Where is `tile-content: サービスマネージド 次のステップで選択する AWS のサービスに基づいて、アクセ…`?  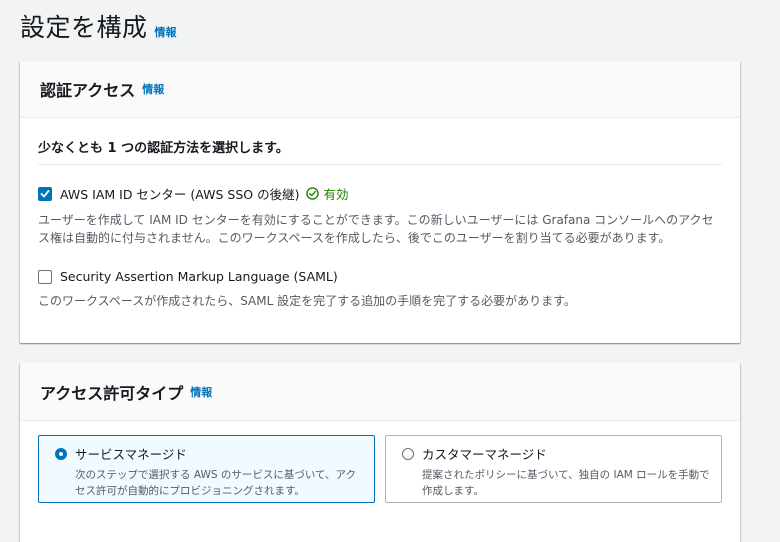 tile-content: サービスマネージド 次のステップで選択する AWS のサービスに基づいて、アクセ… is located at coordinates (219, 473).